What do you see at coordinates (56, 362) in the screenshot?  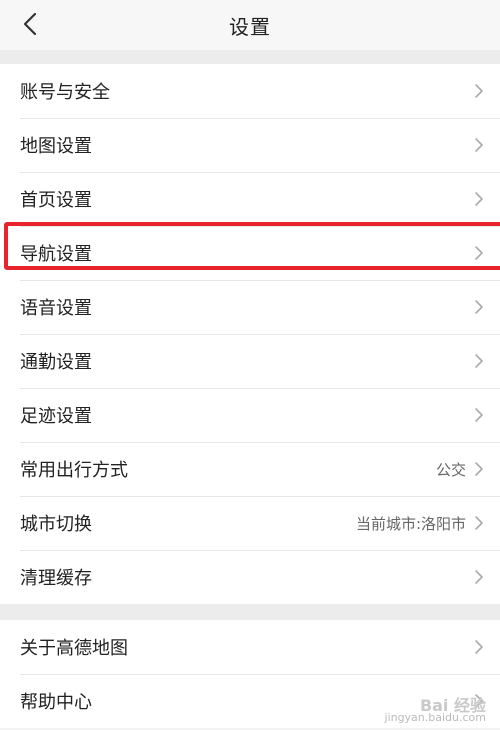 I see `settings-item-label: 通勤设置` at bounding box center [56, 362].